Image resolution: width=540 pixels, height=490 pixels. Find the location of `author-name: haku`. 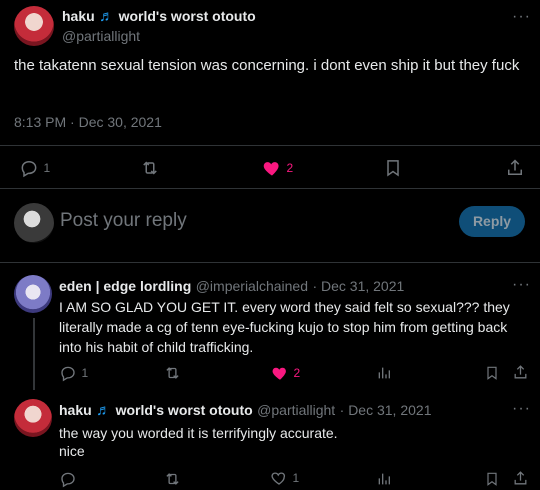

author-name: haku is located at coordinates (78, 16).